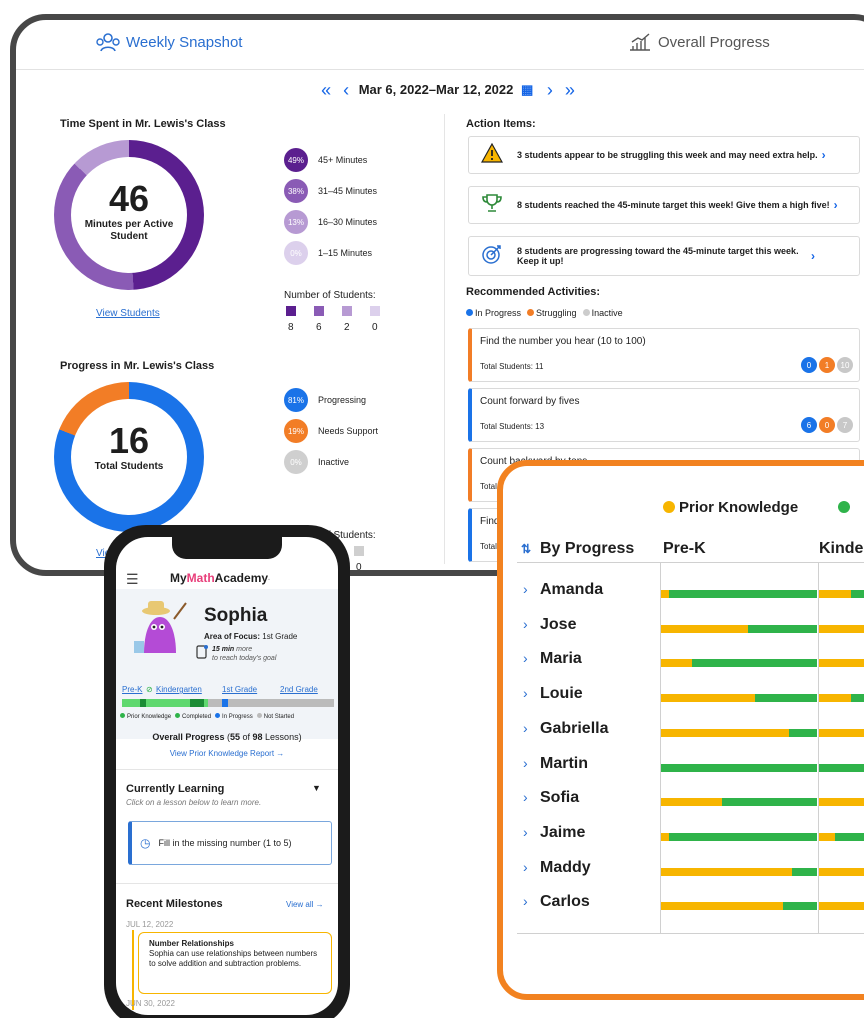 Image resolution: width=864 pixels, height=1018 pixels. I want to click on bar-chart-icon, so click(640, 42).